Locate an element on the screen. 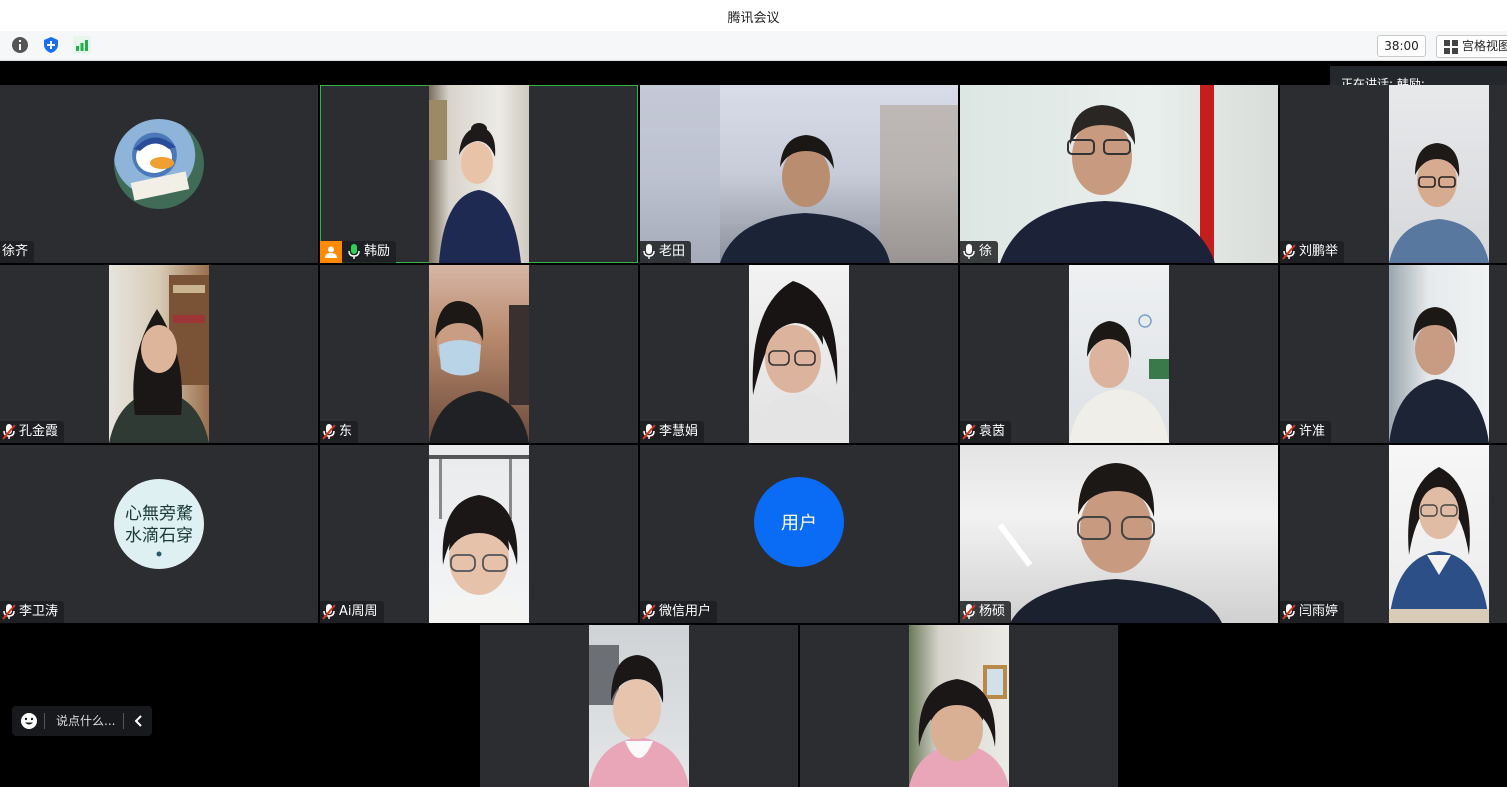 The height and width of the screenshot is (787, 1507). participant-name-tag: 杨硕 is located at coordinates (986, 612).